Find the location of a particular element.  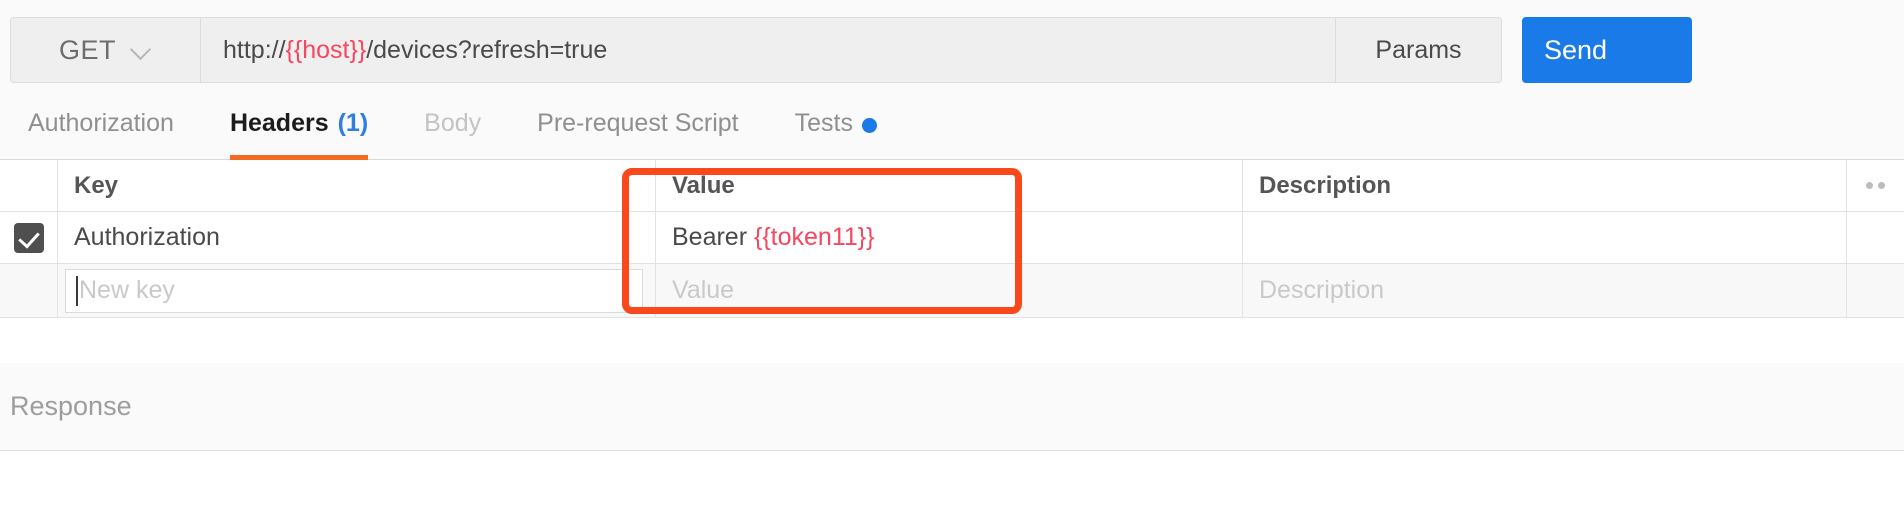

ellipsis-icon is located at coordinates (1875, 185).